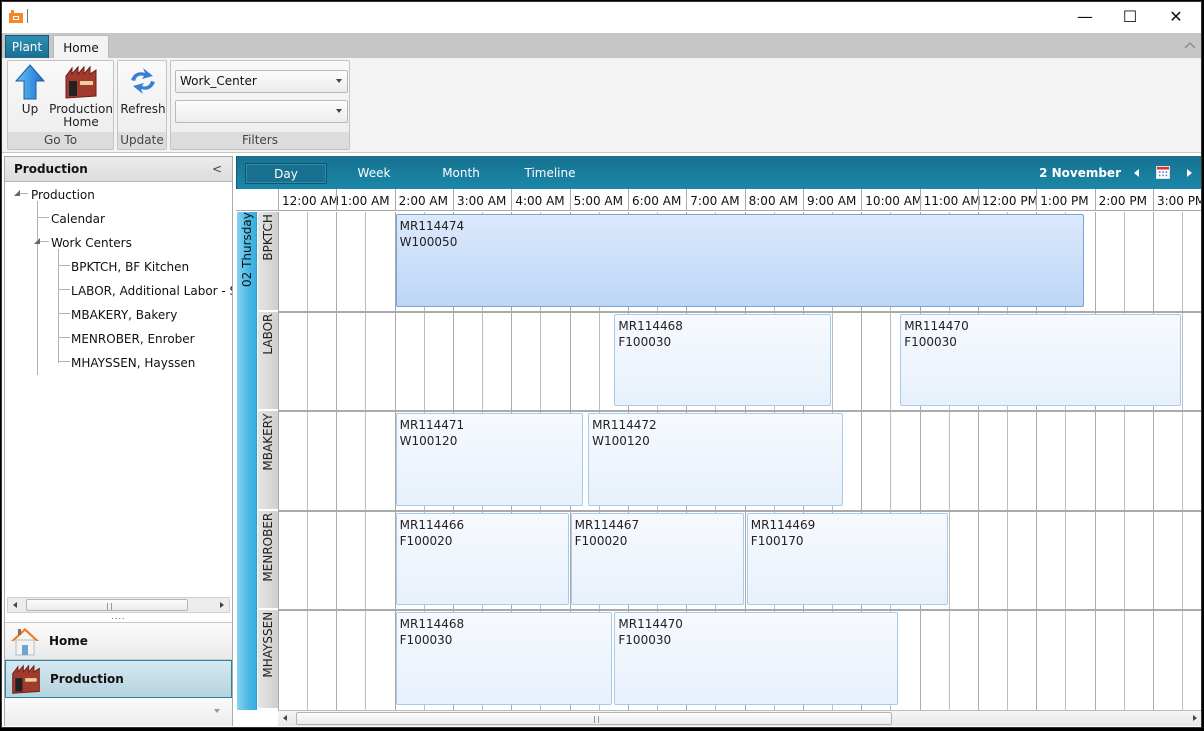  What do you see at coordinates (428, 242) in the screenshot?
I see `appointment-item: W100050` at bounding box center [428, 242].